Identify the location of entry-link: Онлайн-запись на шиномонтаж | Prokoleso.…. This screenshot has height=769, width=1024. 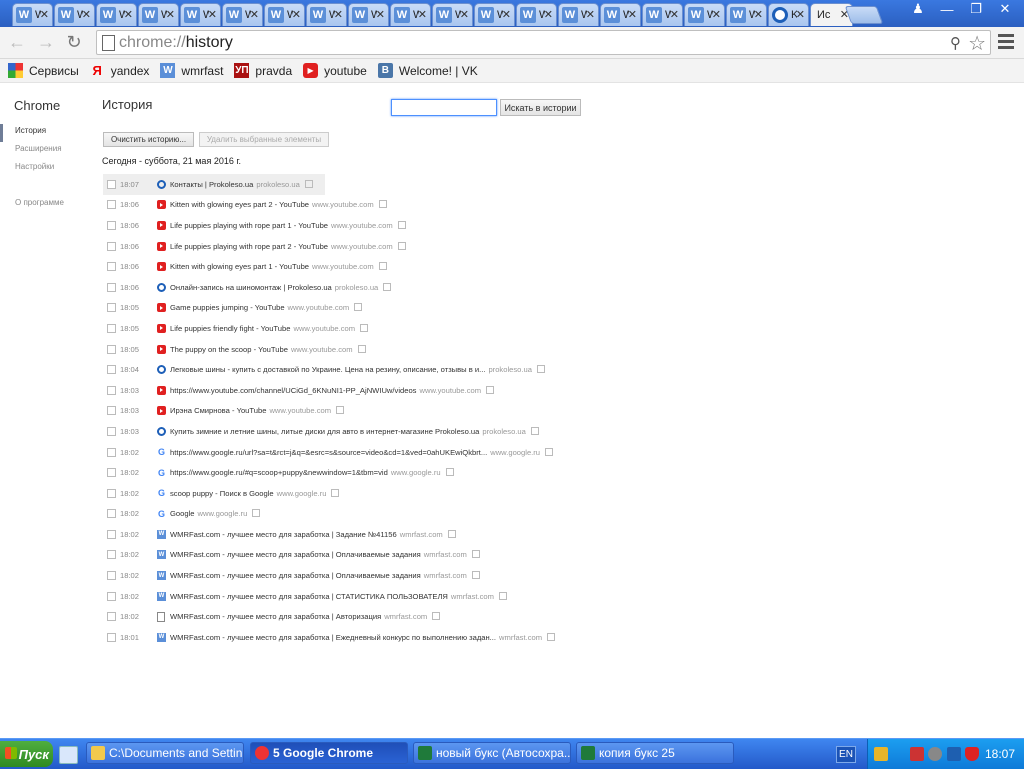
(281, 287).